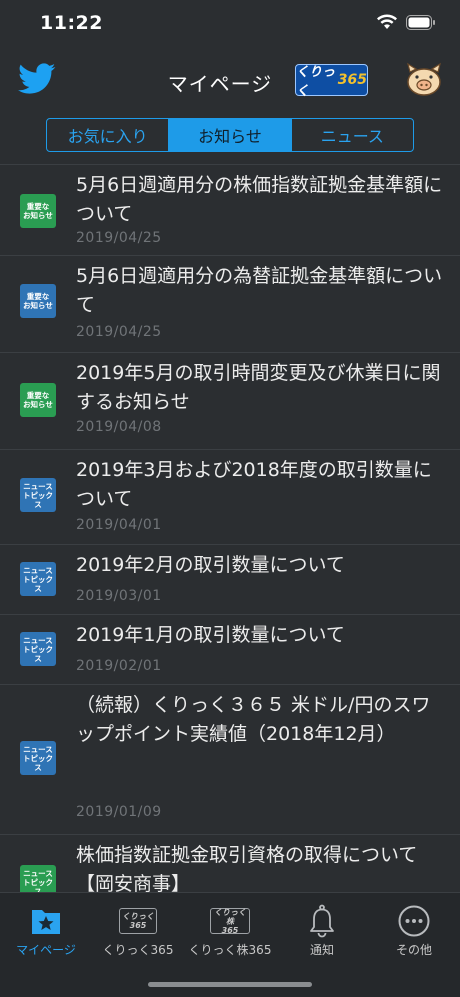 This screenshot has height=997, width=460. I want to click on tab-click-kabu365: くりっく株 365 くりっく株365, so click(230, 929).